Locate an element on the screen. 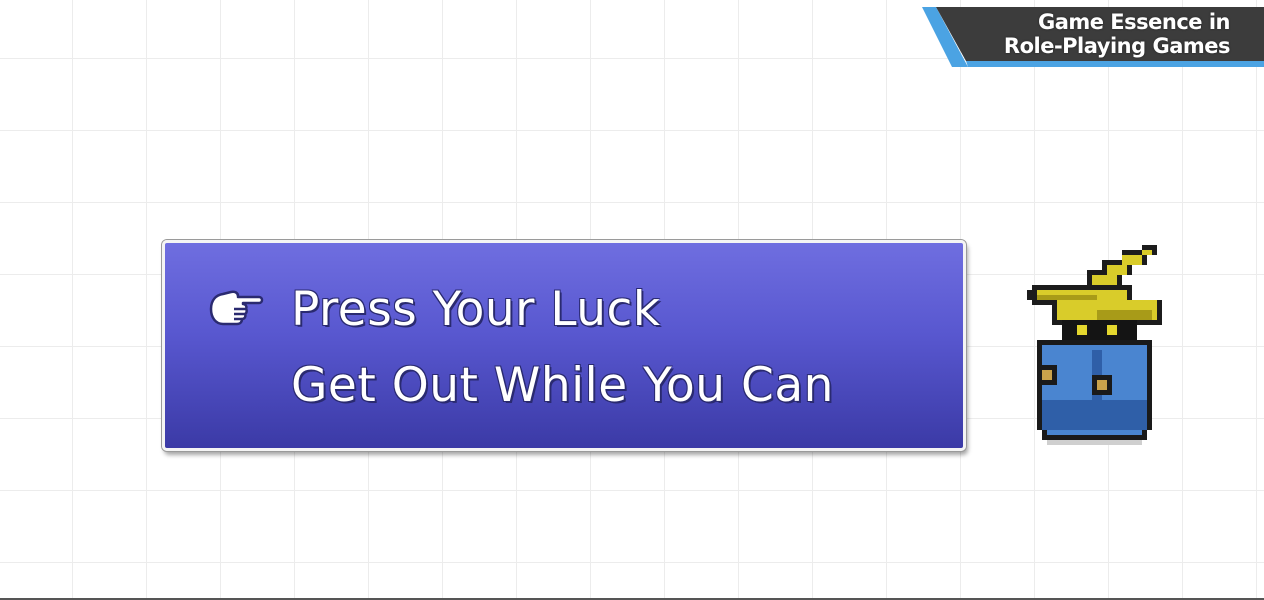  menu-option-label: Press Your Luck is located at coordinates (476, 309).